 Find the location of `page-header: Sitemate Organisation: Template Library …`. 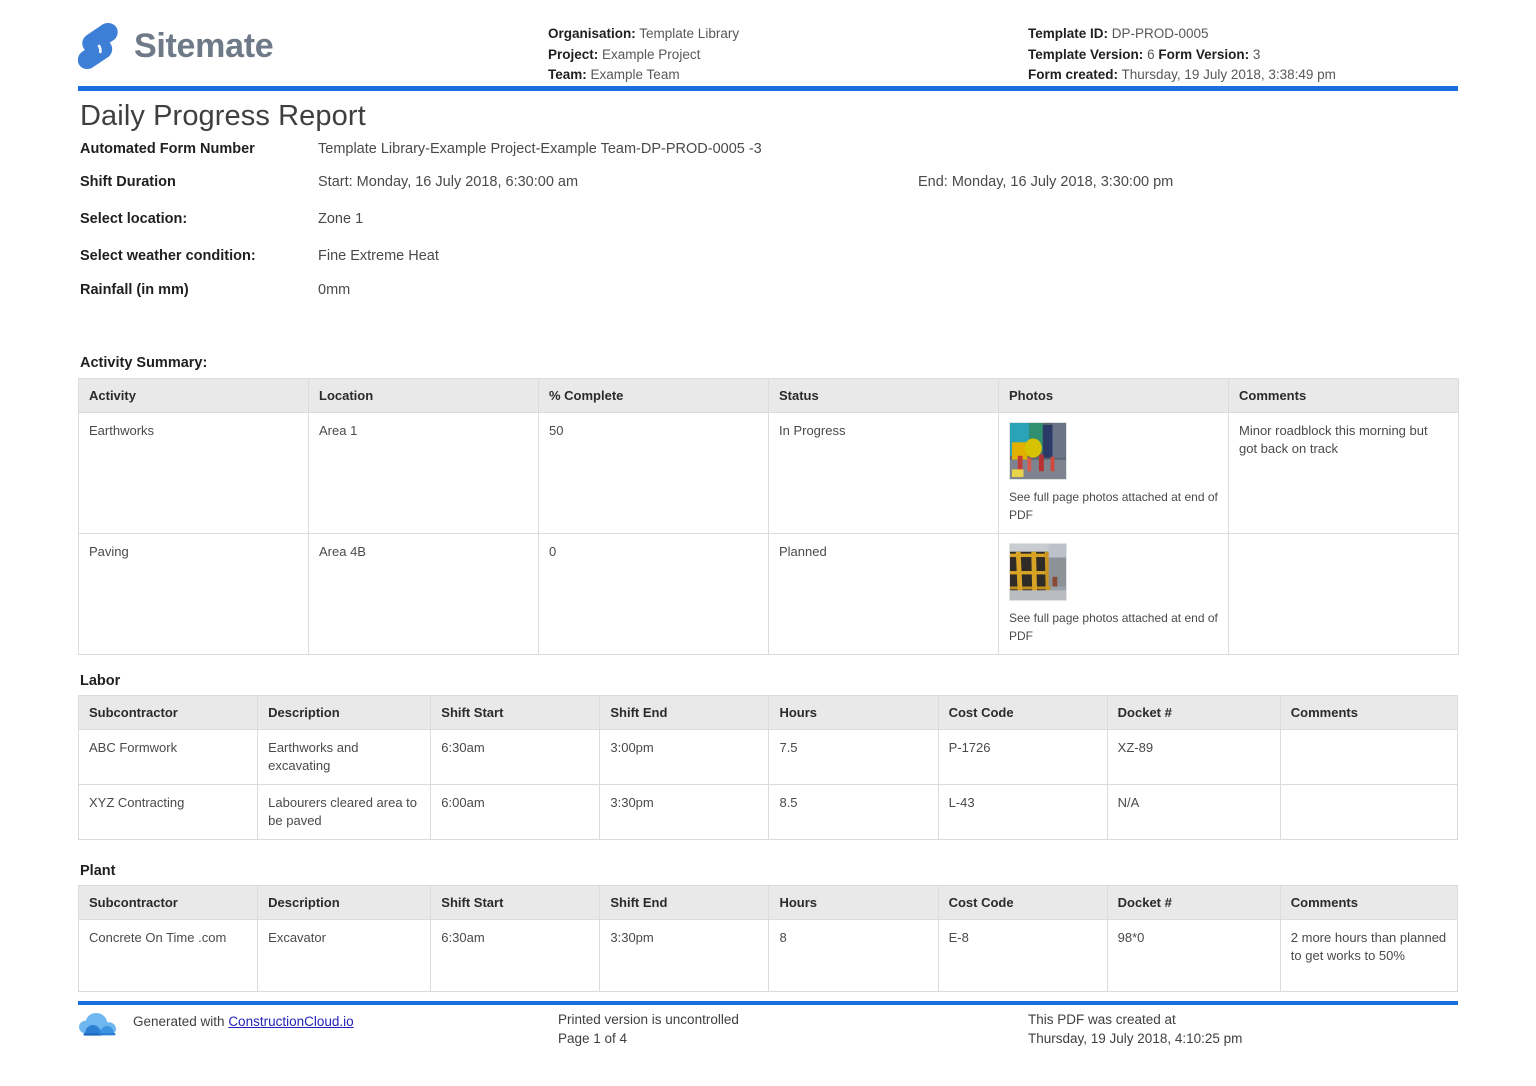

page-header: Sitemate Organisation: Template Library … is located at coordinates (768, 50).